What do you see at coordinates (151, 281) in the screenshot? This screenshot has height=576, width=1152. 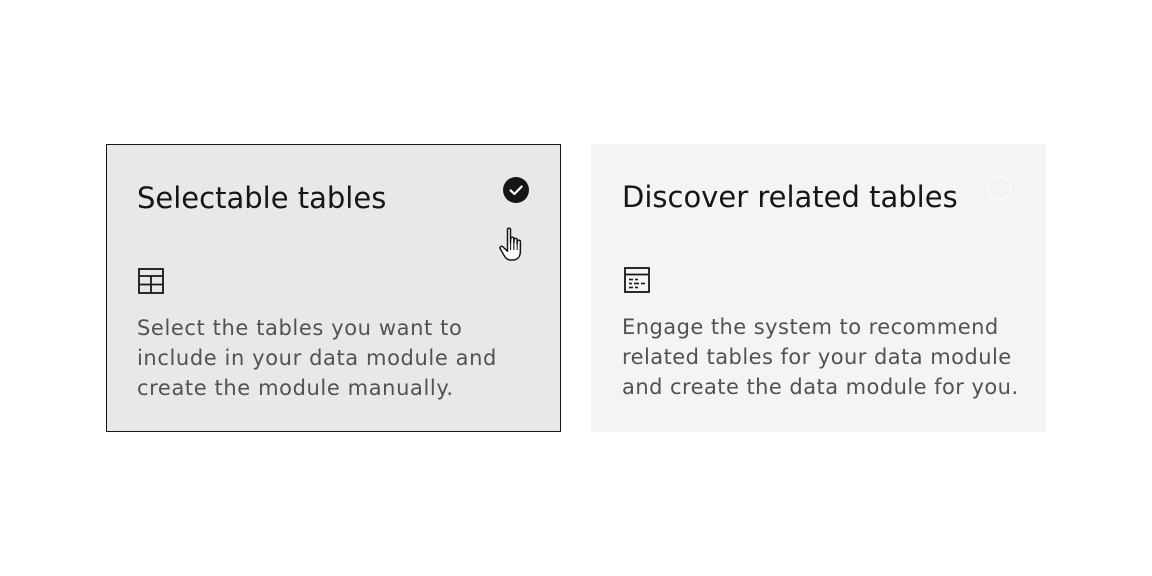 I see `table-icon` at bounding box center [151, 281].